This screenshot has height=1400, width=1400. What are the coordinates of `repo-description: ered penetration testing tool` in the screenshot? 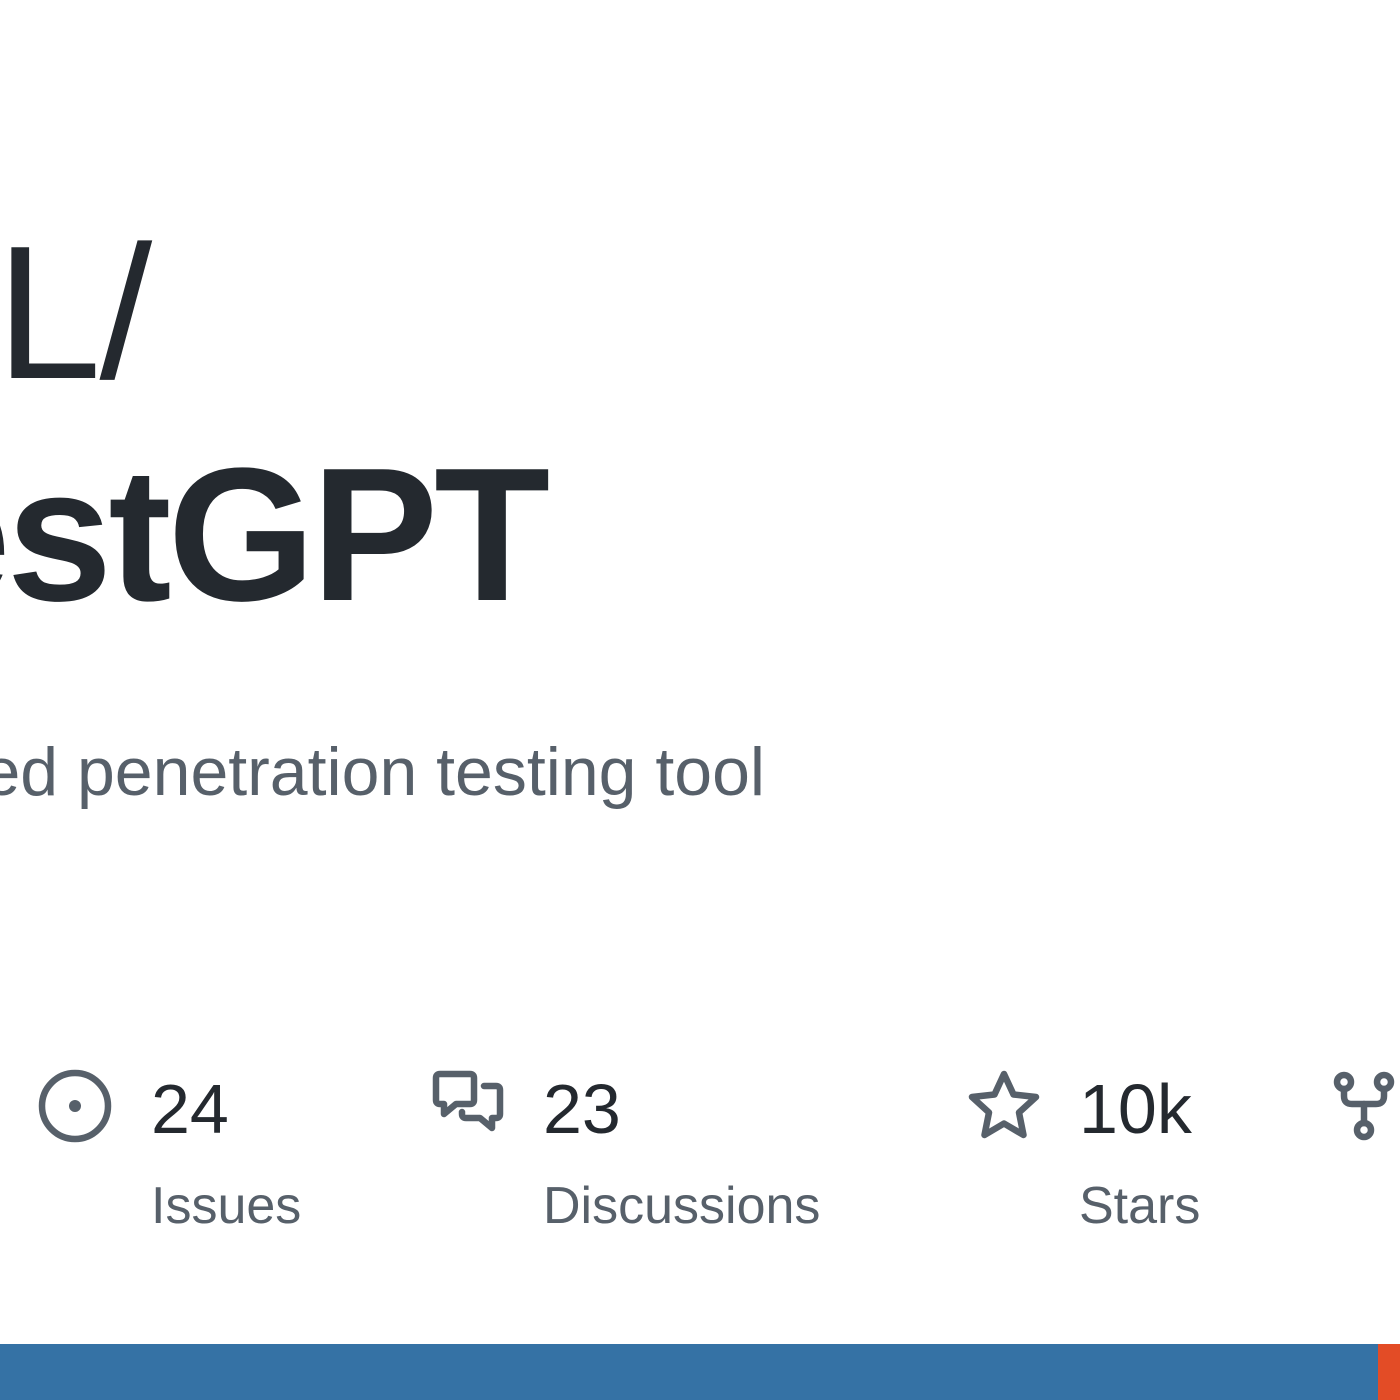 It's located at (383, 772).